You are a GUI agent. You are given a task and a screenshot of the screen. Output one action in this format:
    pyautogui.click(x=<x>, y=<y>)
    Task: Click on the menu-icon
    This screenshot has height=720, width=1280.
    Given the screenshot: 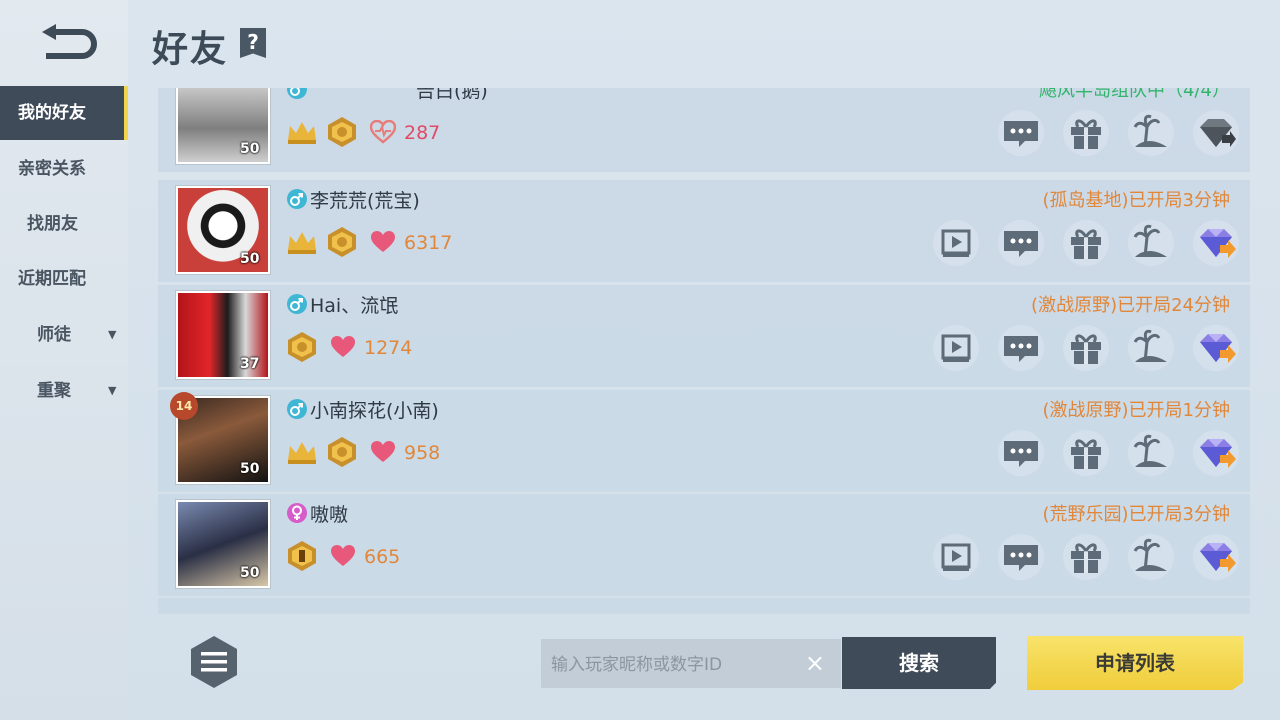 What is the action you would take?
    pyautogui.click(x=214, y=662)
    